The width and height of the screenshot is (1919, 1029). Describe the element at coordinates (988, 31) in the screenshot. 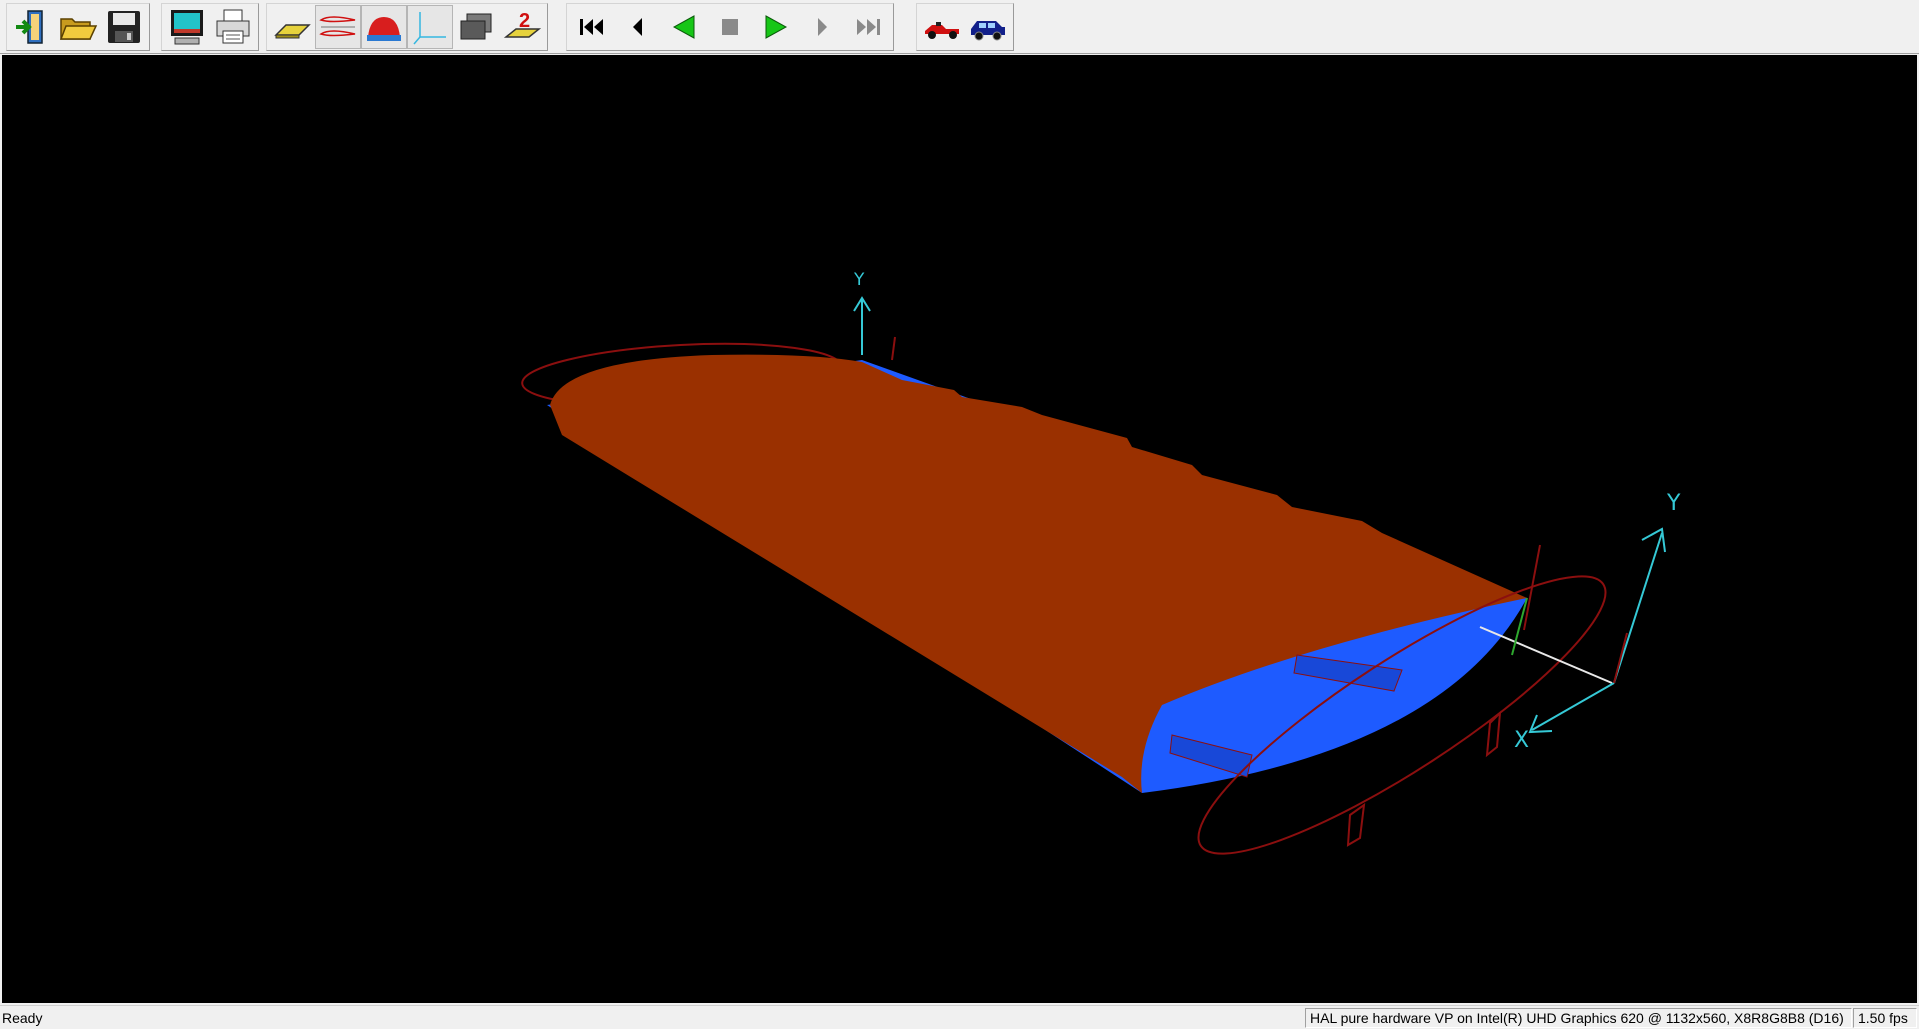

I see `car-icon` at that location.